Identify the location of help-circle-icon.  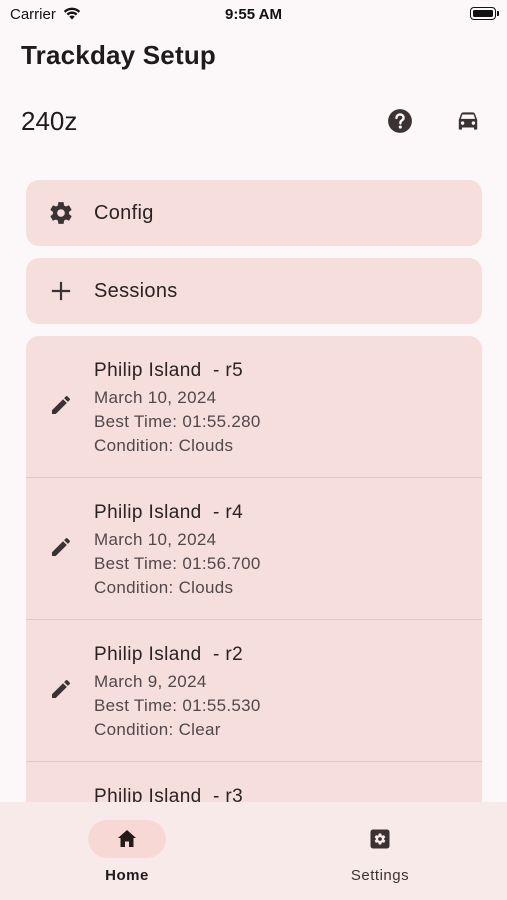
(400, 121).